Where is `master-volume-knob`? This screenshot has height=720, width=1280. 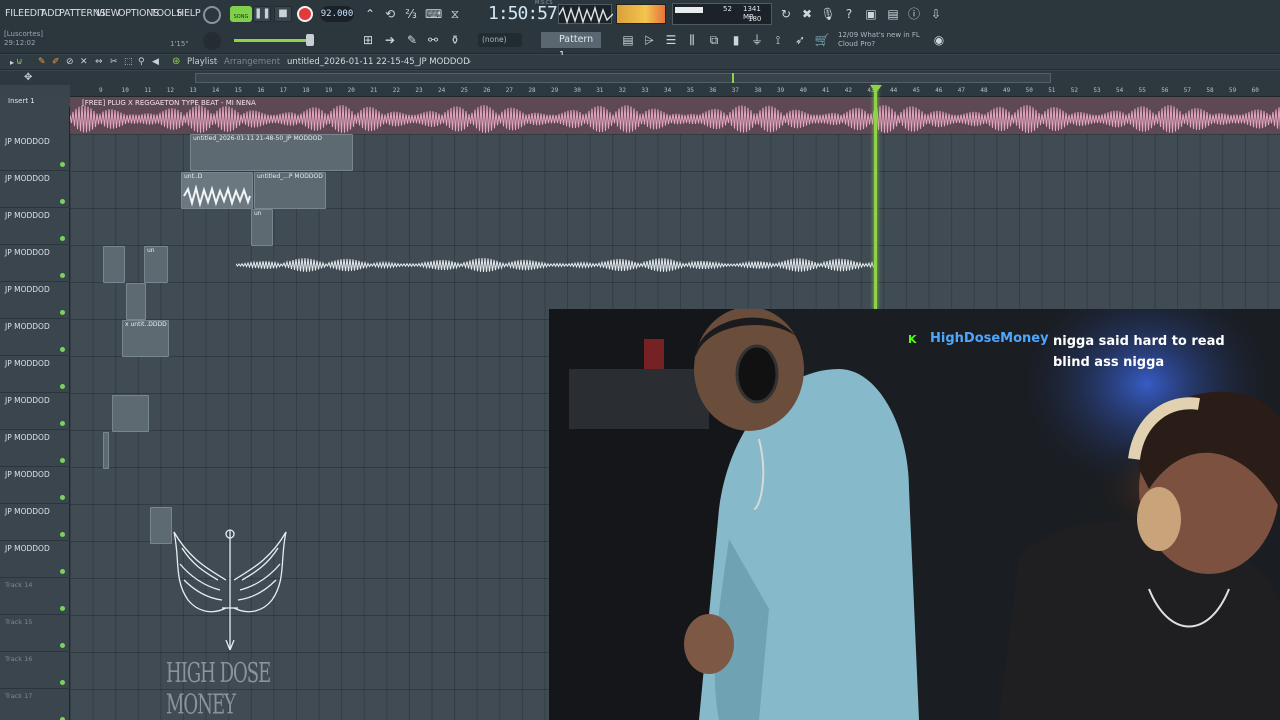
master-volume-knob is located at coordinates (212, 15).